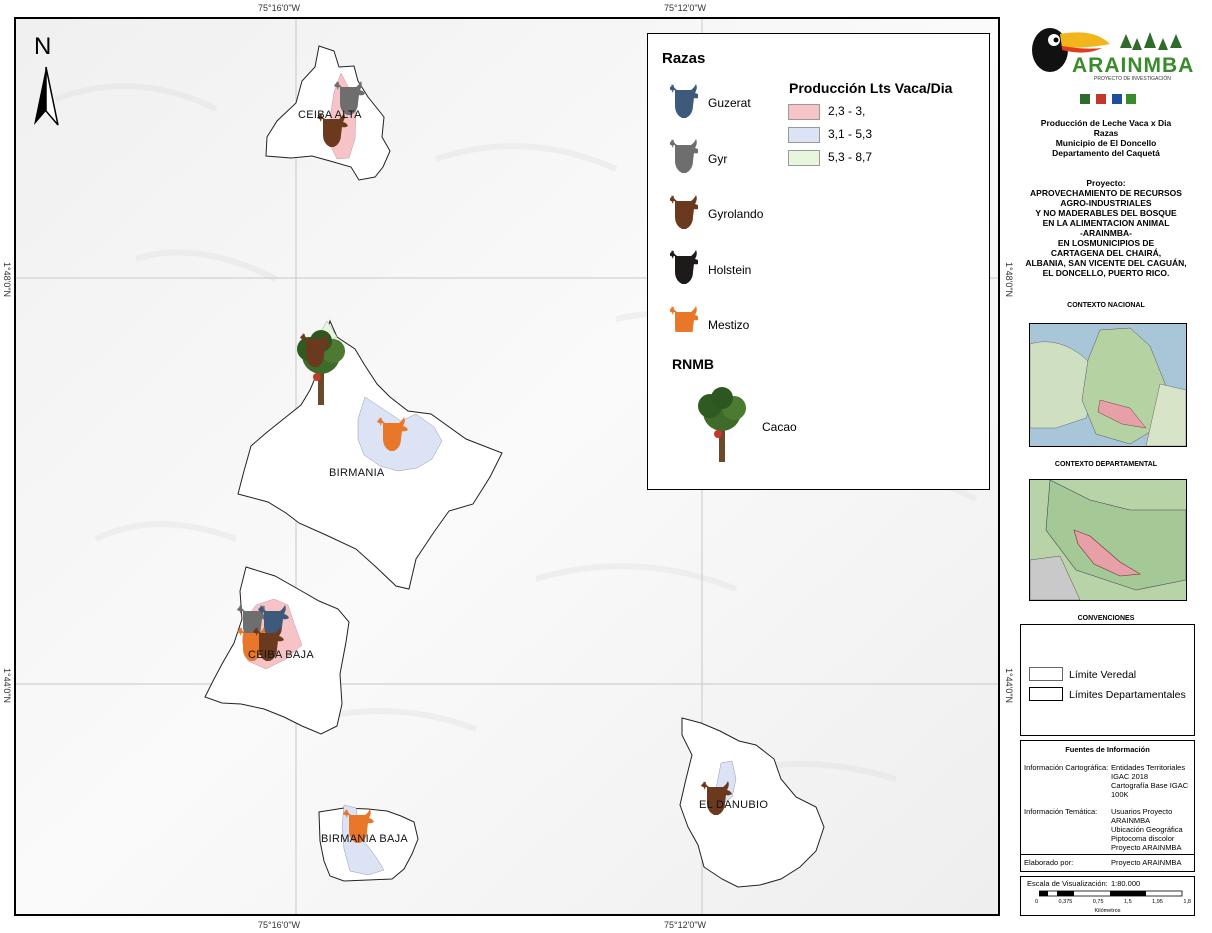 The width and height of the screenshot is (1212, 933). I want to click on scale-tick: 0,375, so click(1065, 902).